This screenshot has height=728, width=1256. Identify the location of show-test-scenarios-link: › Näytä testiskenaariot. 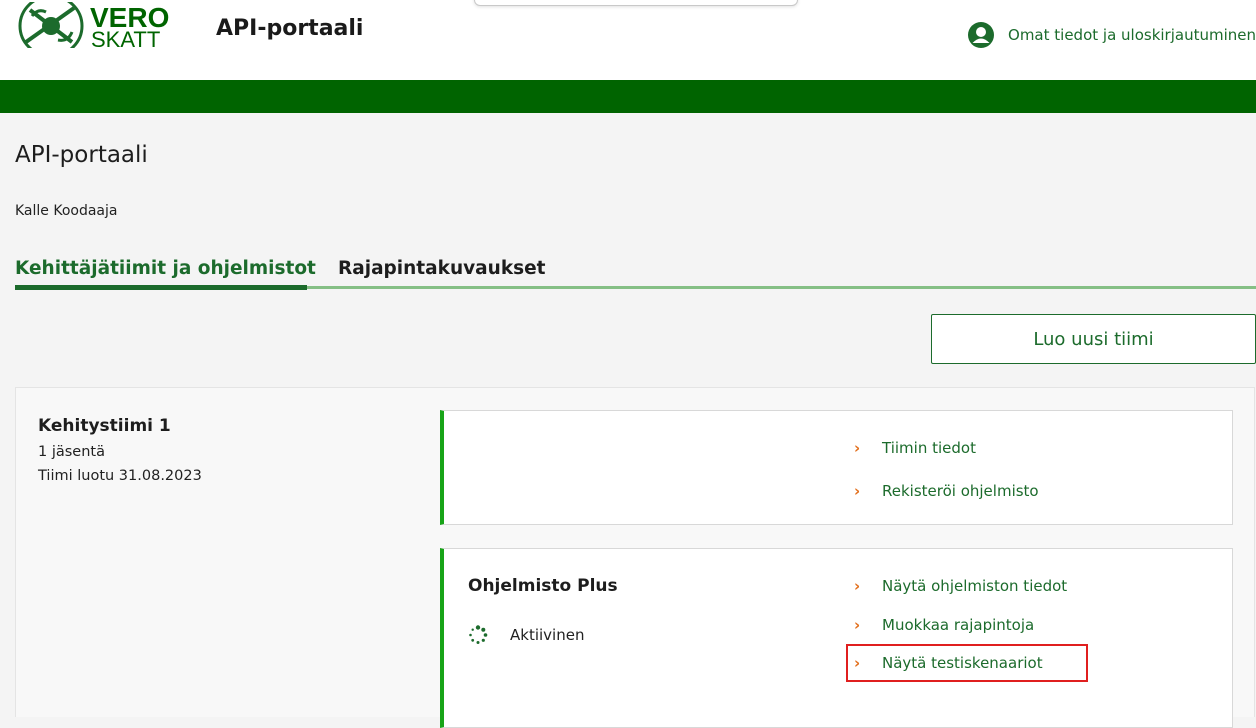
(967, 663).